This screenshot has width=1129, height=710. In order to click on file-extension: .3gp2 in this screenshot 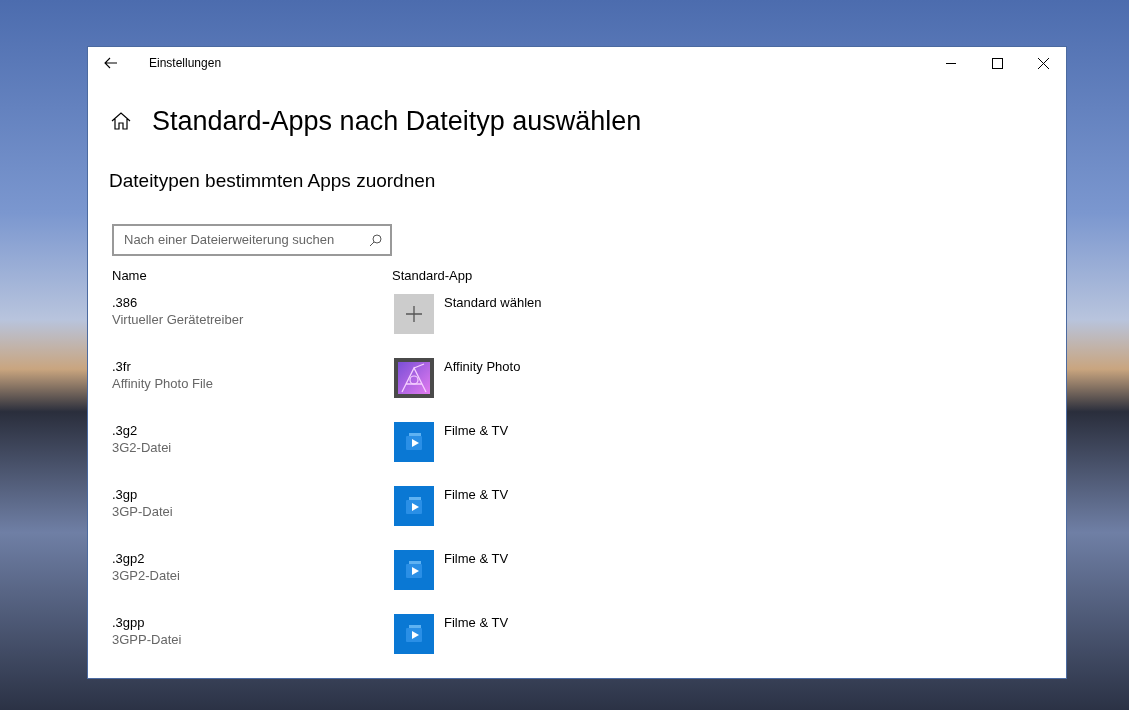, I will do `click(129, 558)`.